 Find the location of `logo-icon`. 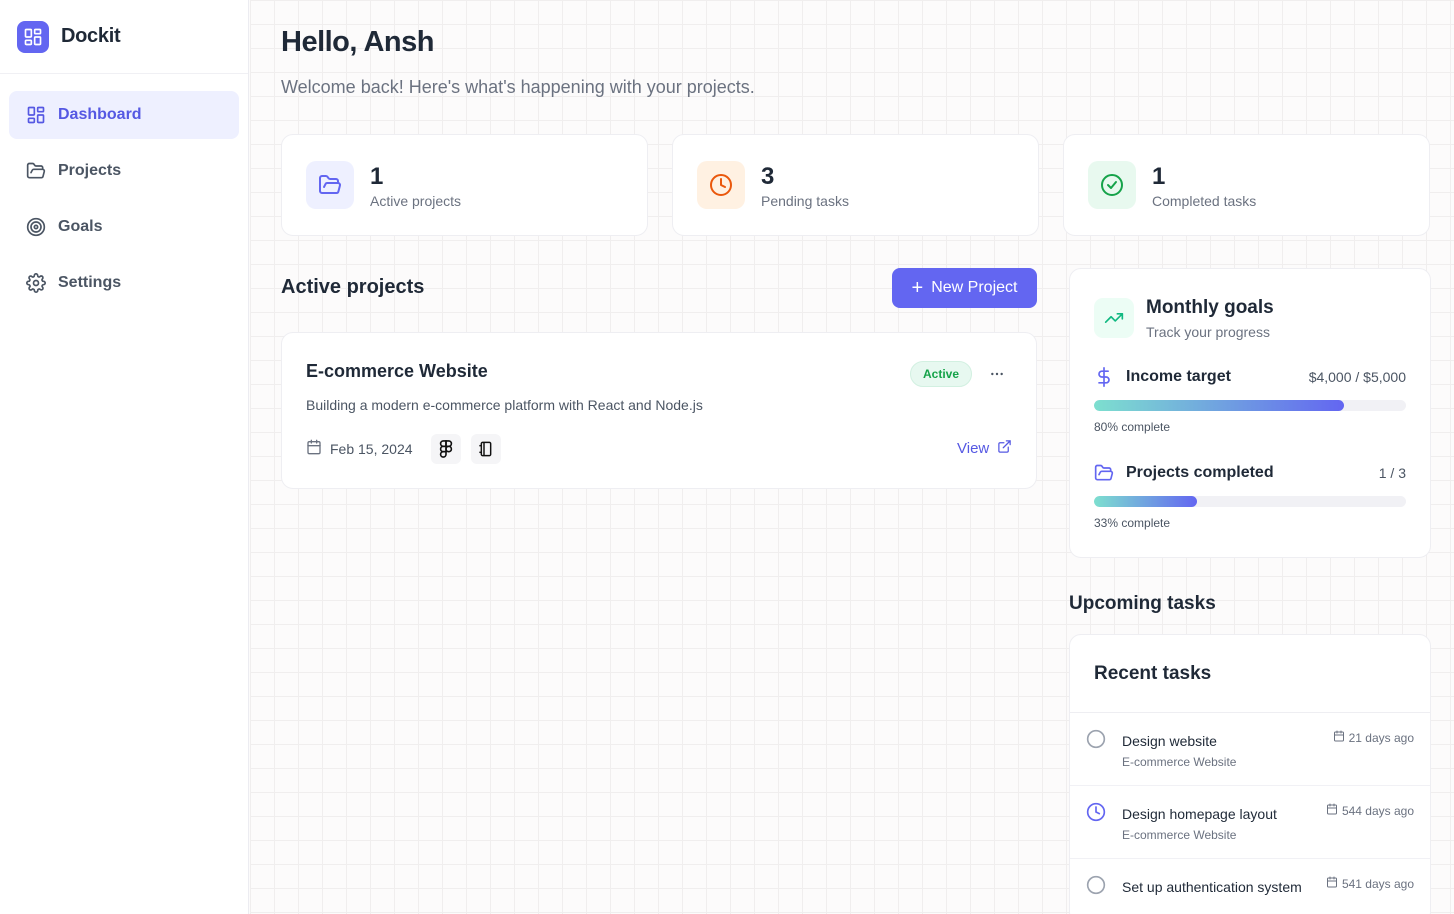

logo-icon is located at coordinates (33, 36).